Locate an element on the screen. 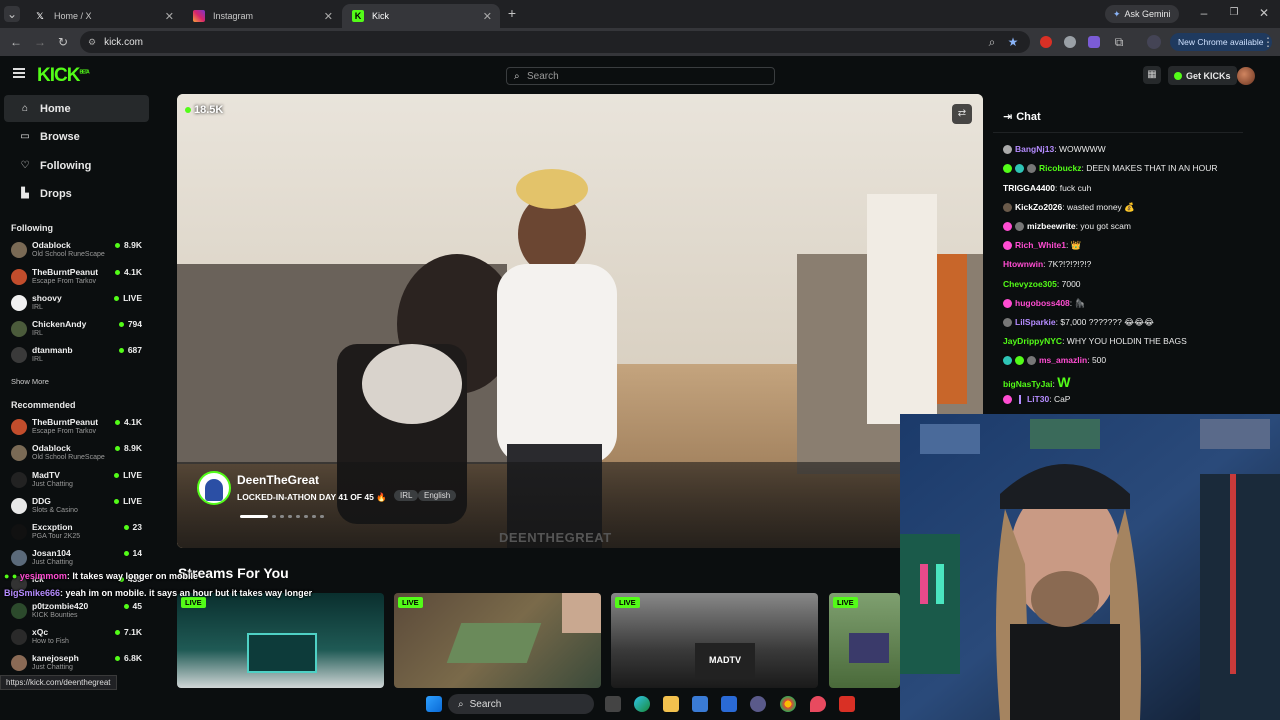 The height and width of the screenshot is (720, 1280). channel-item: MadTV Just Chatting LIVE is located at coordinates (83, 481).